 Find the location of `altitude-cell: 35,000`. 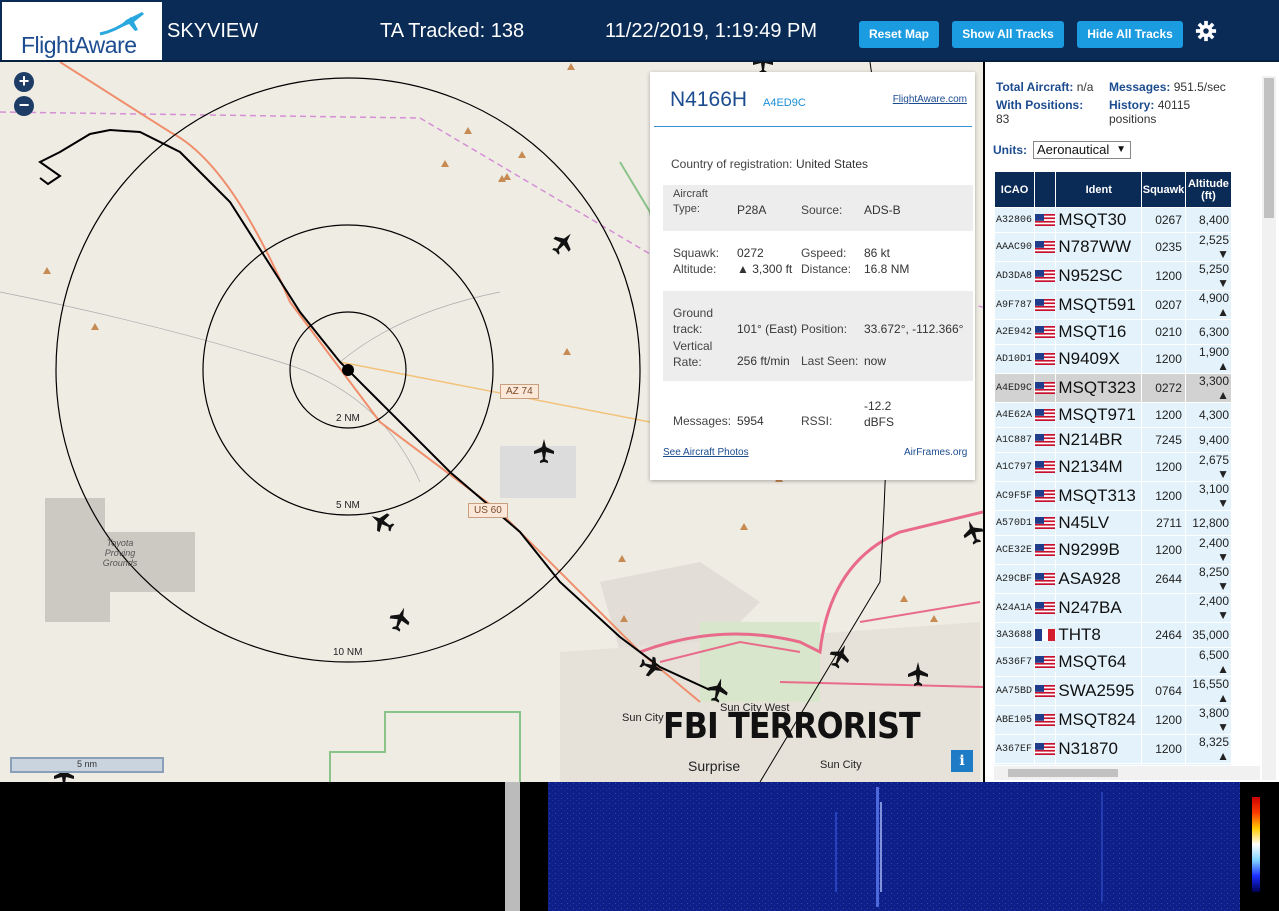

altitude-cell: 35,000 is located at coordinates (1208, 635).